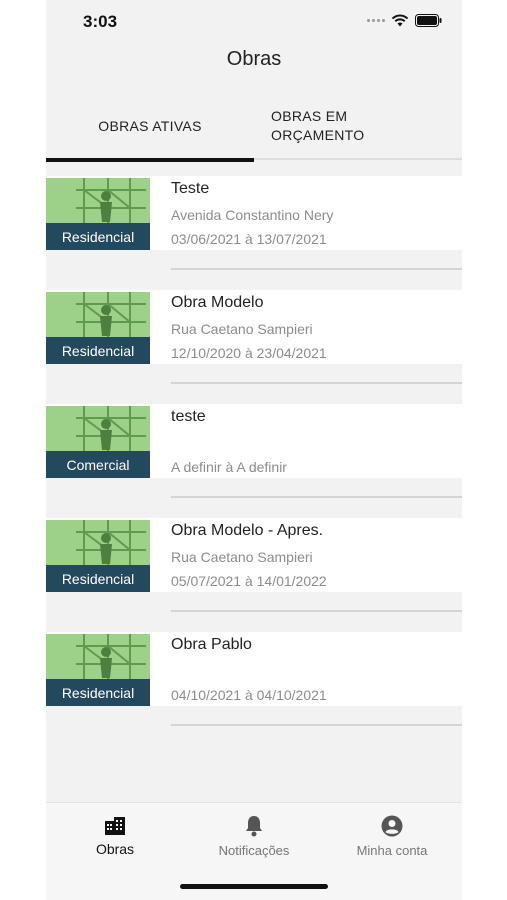  I want to click on tab-obras-em-orcamento: OBRAS EM ORÇAMENTO, so click(358, 126).